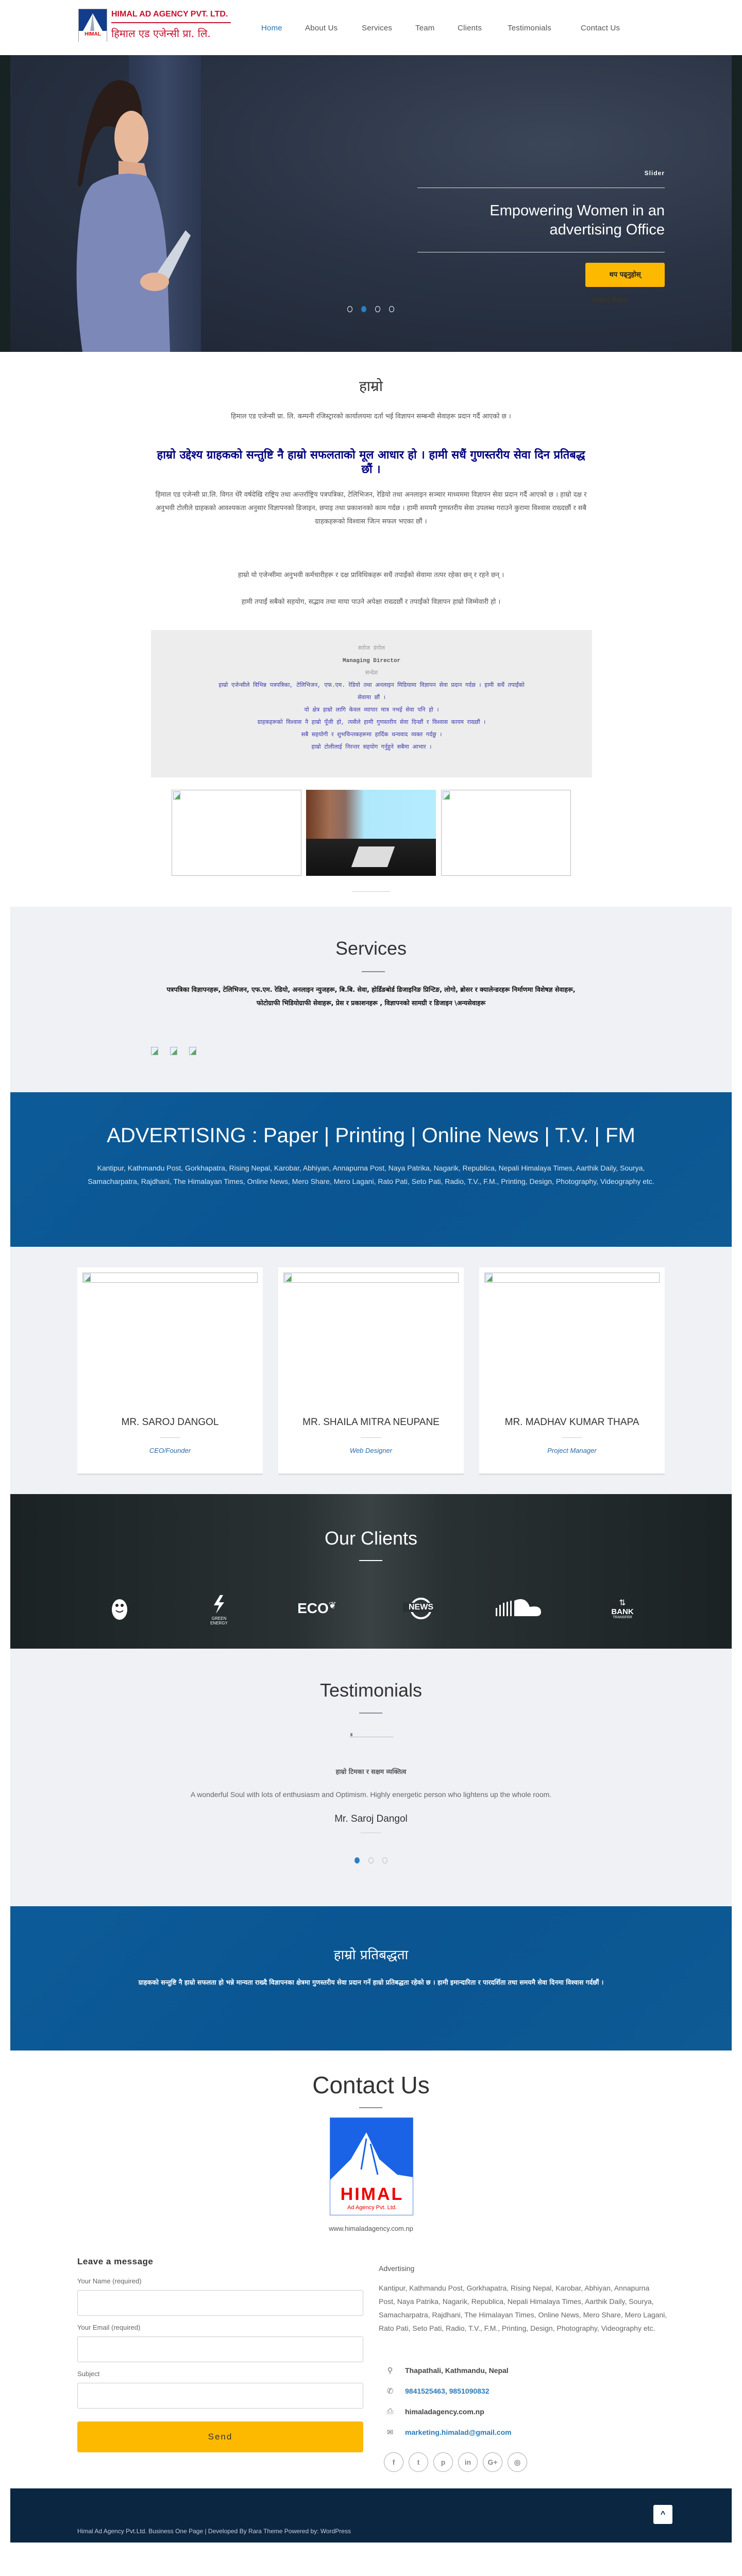 The width and height of the screenshot is (742, 2576). Describe the element at coordinates (88, 2374) in the screenshot. I see `subject-label: Subject` at that location.